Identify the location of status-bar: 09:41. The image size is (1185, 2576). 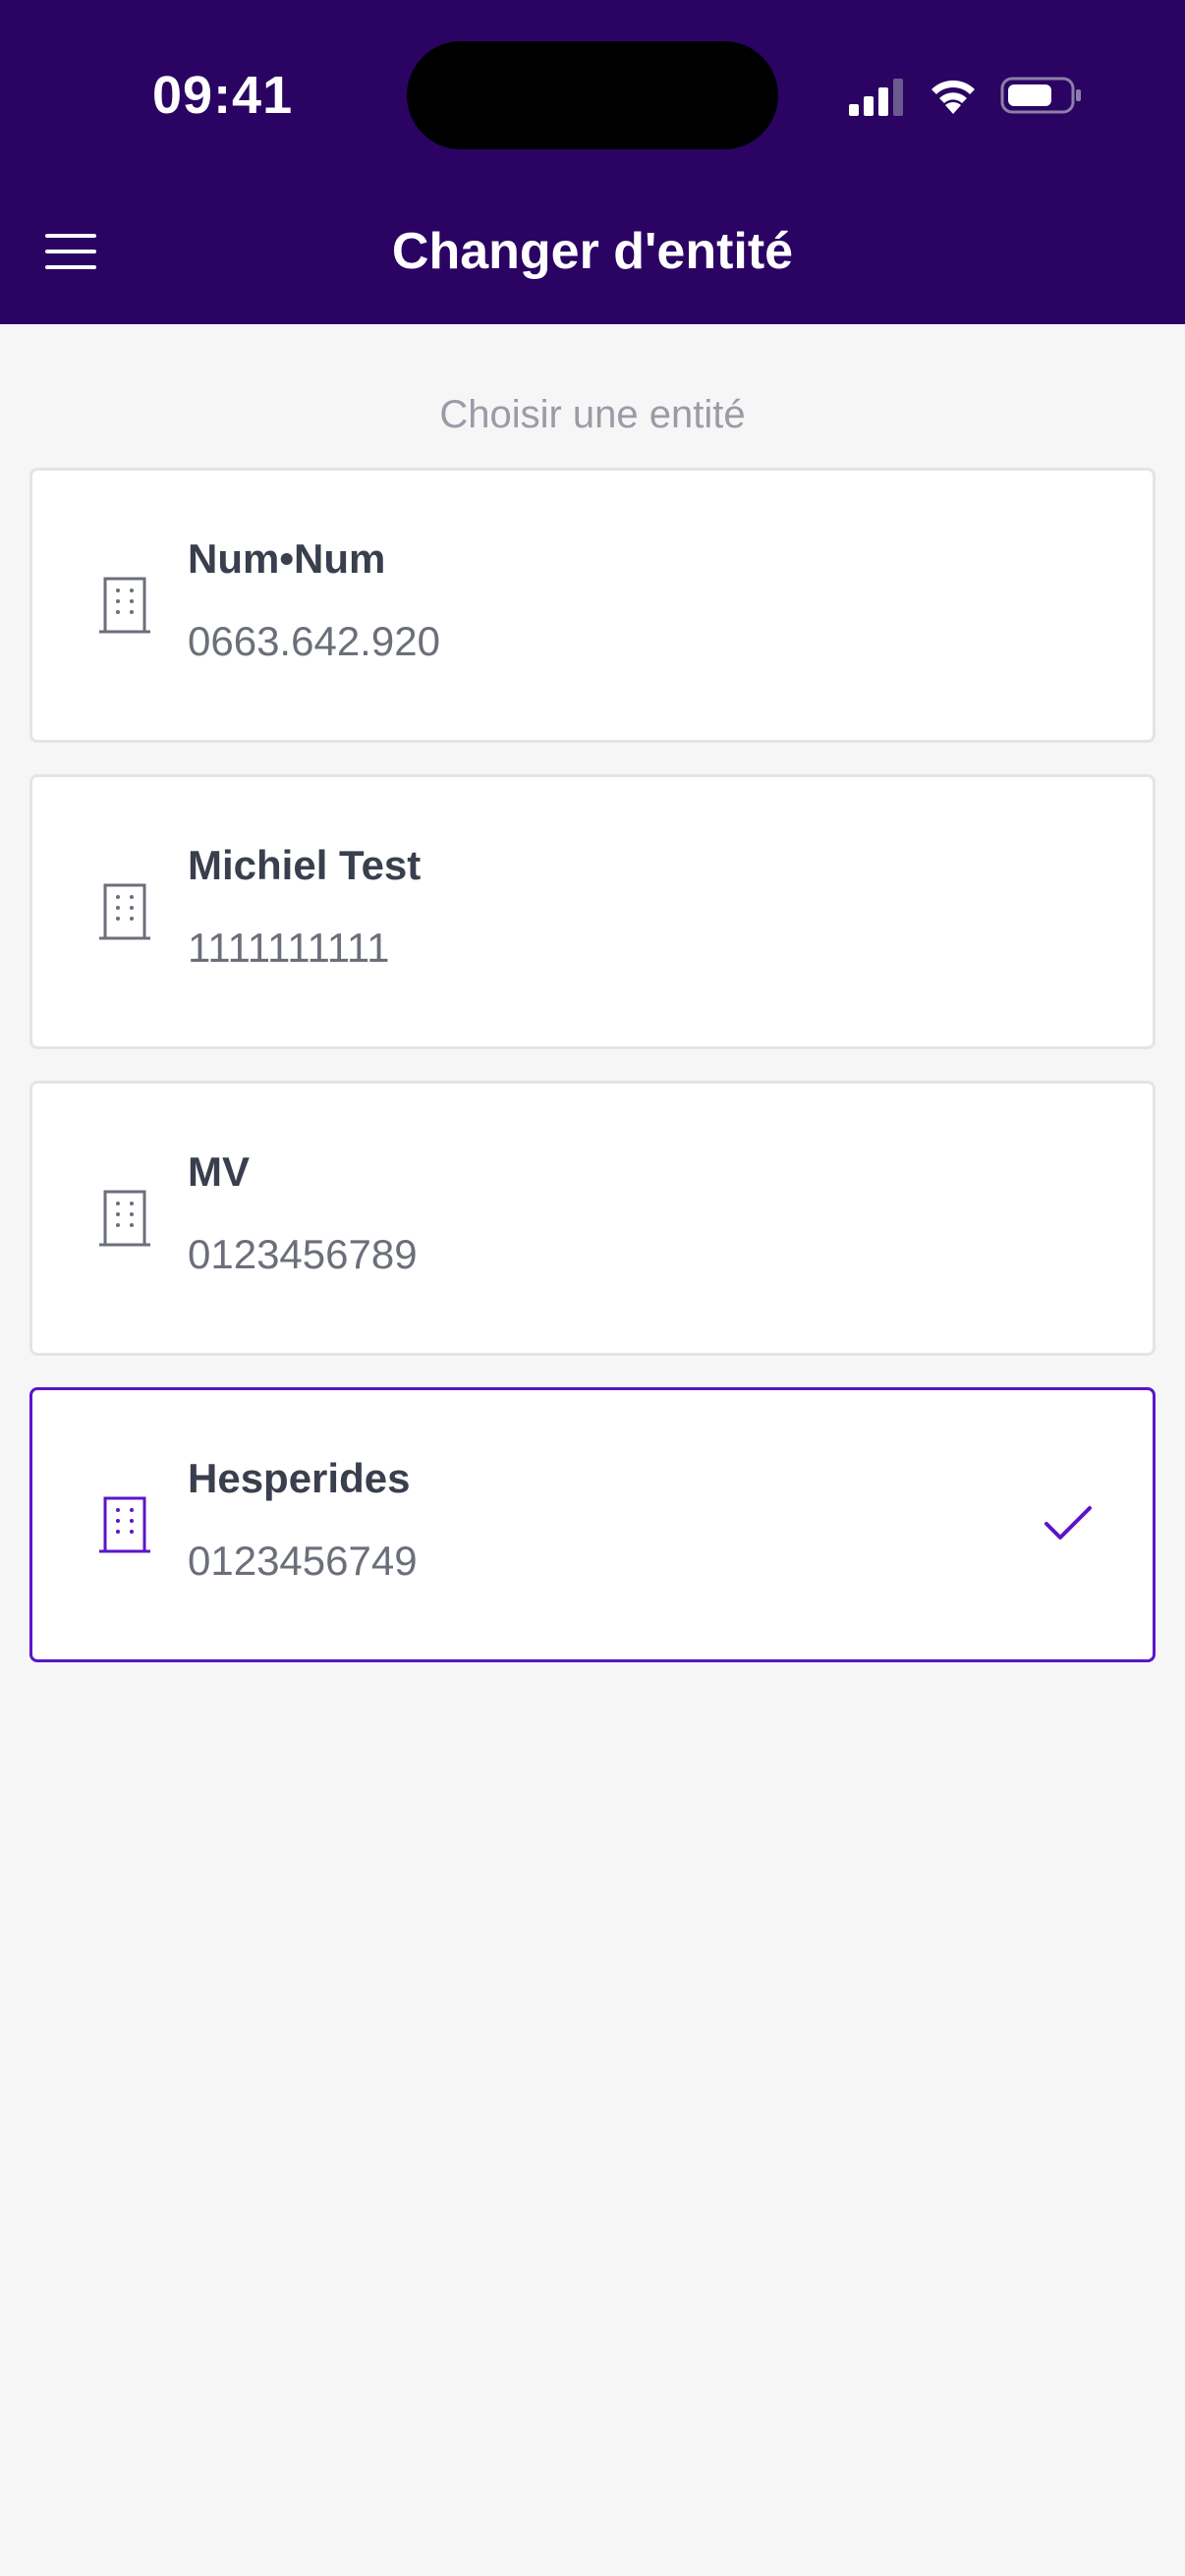
(592, 98).